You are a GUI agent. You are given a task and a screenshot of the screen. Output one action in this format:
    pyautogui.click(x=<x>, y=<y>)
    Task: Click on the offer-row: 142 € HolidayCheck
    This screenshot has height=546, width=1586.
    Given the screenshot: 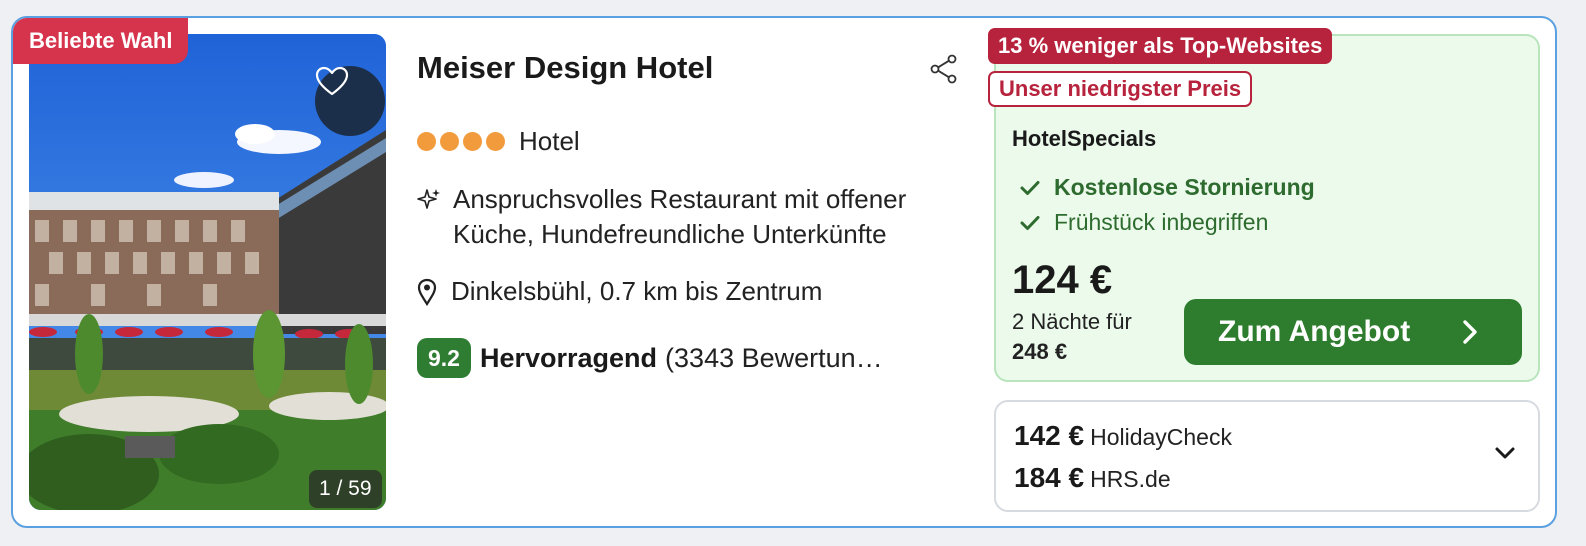 What is the action you would take?
    pyautogui.click(x=1123, y=436)
    